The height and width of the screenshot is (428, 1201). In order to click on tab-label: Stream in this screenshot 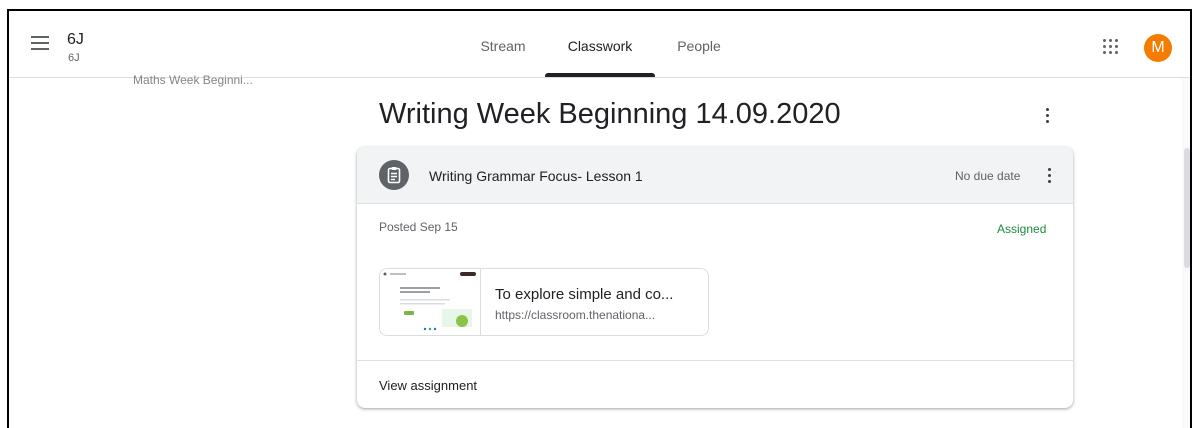, I will do `click(503, 46)`.